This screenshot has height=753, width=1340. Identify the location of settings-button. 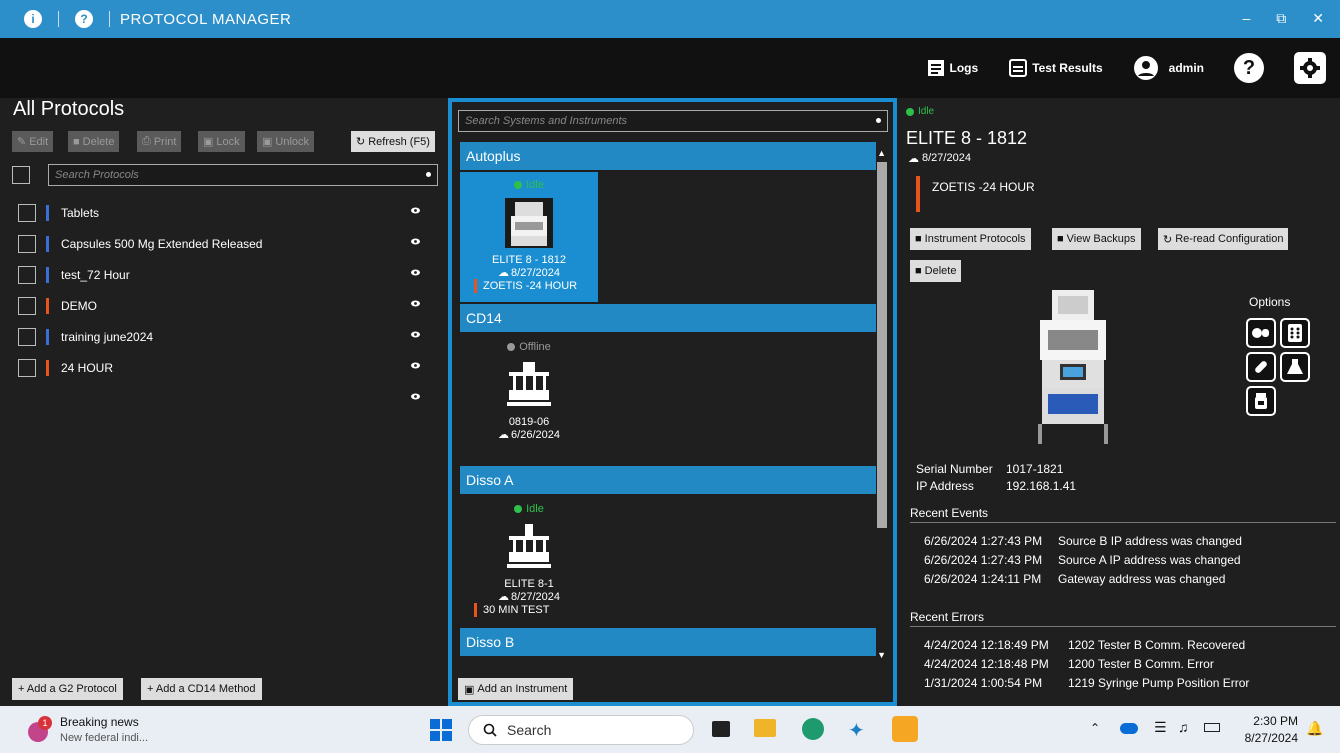
(1310, 68).